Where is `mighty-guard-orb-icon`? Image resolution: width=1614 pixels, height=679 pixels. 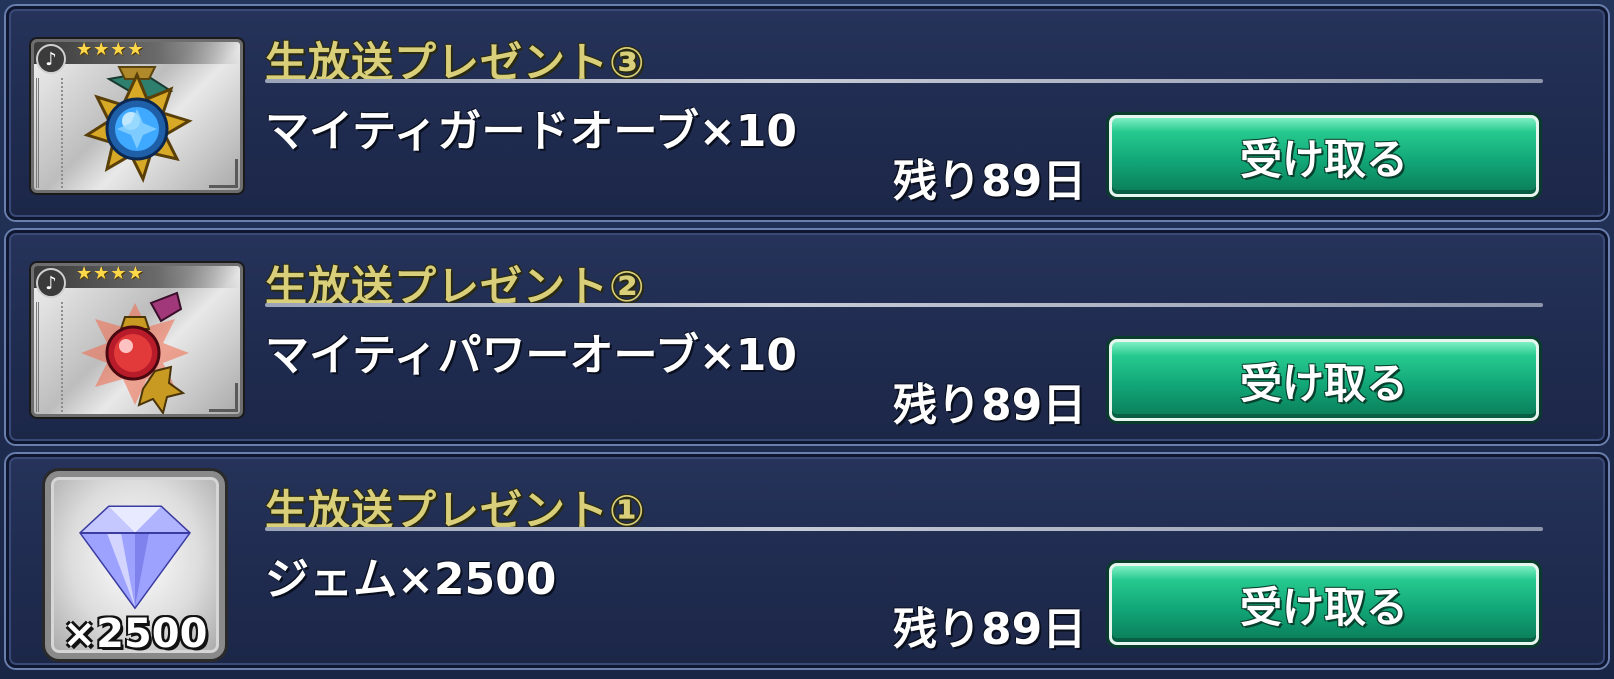 mighty-guard-orb-icon is located at coordinates (138, 125).